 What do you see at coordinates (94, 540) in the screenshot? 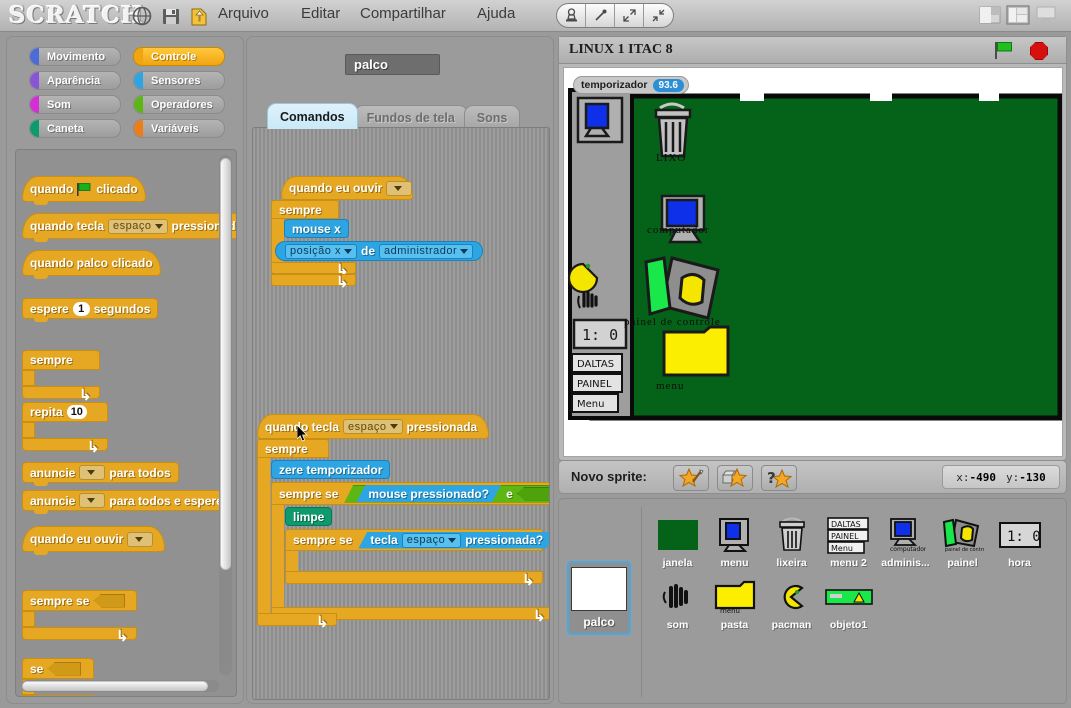
I see `palette-block-when-i-receive: quando eu ouvir` at bounding box center [94, 540].